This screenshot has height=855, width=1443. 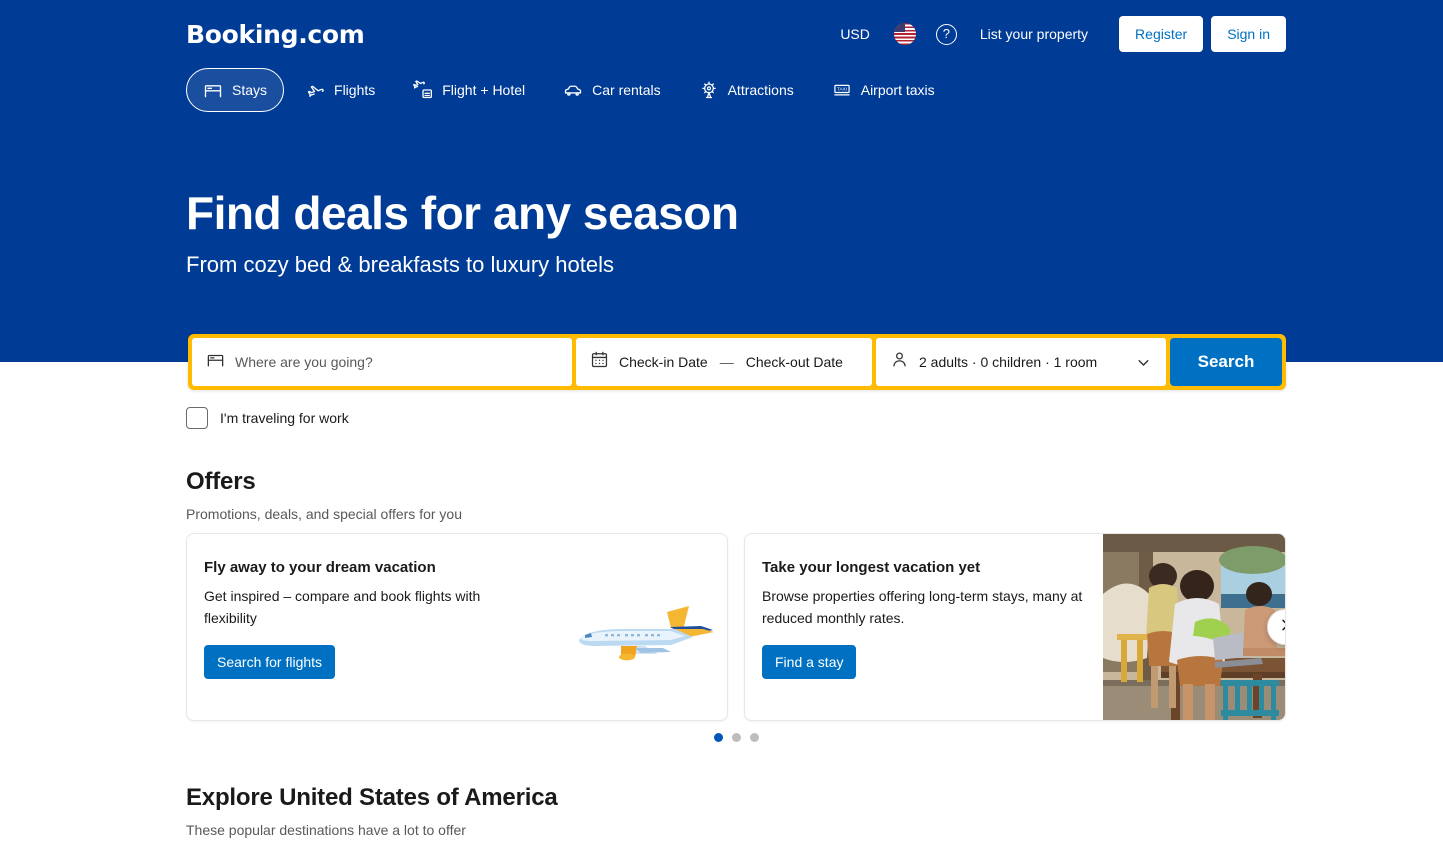 I want to click on checkin-date-label: Check-in Date, so click(x=663, y=362).